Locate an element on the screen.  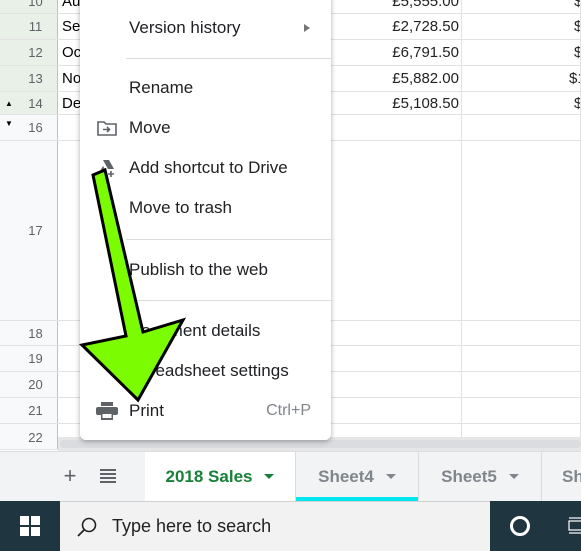
row-header: ▲ 14 is located at coordinates (29, 103).